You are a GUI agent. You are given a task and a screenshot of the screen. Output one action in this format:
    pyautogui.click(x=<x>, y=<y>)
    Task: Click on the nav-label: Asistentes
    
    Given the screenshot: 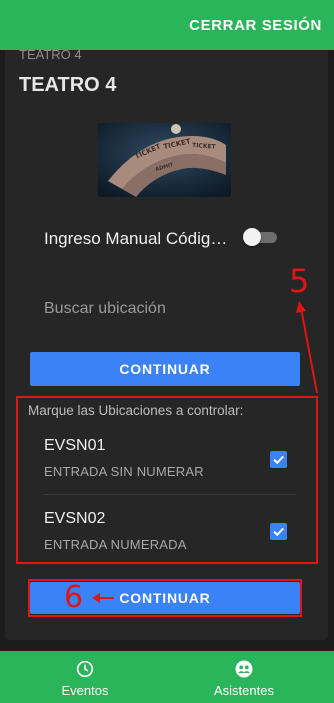 What is the action you would take?
    pyautogui.click(x=244, y=690)
    